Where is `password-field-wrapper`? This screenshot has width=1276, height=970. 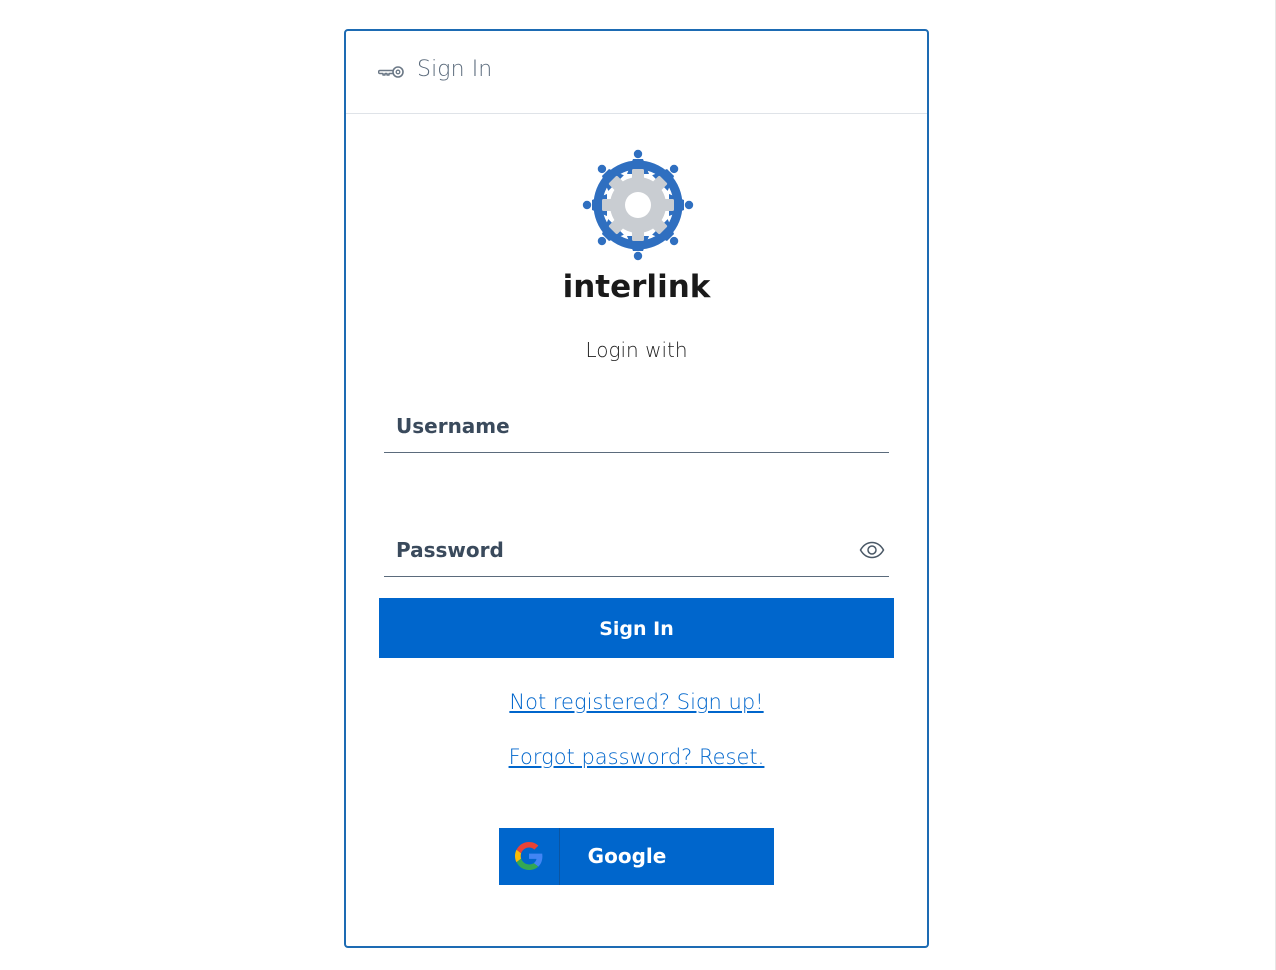
password-field-wrapper is located at coordinates (636, 552).